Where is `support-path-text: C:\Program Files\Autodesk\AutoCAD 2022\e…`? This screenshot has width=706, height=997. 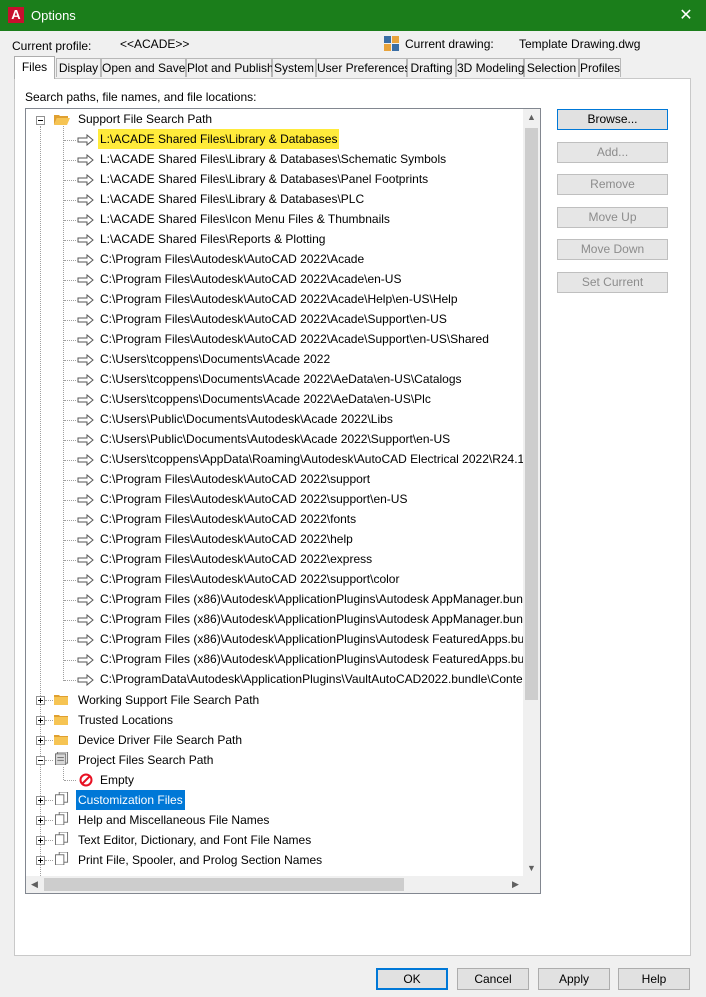 support-path-text: C:\Program Files\Autodesk\AutoCAD 2022\e… is located at coordinates (236, 559).